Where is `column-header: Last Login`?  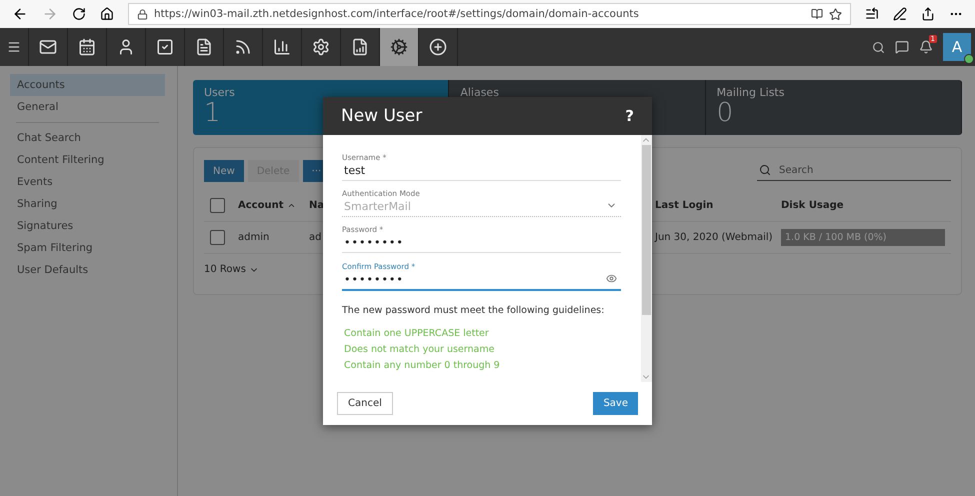
column-header: Last Login is located at coordinates (718, 205).